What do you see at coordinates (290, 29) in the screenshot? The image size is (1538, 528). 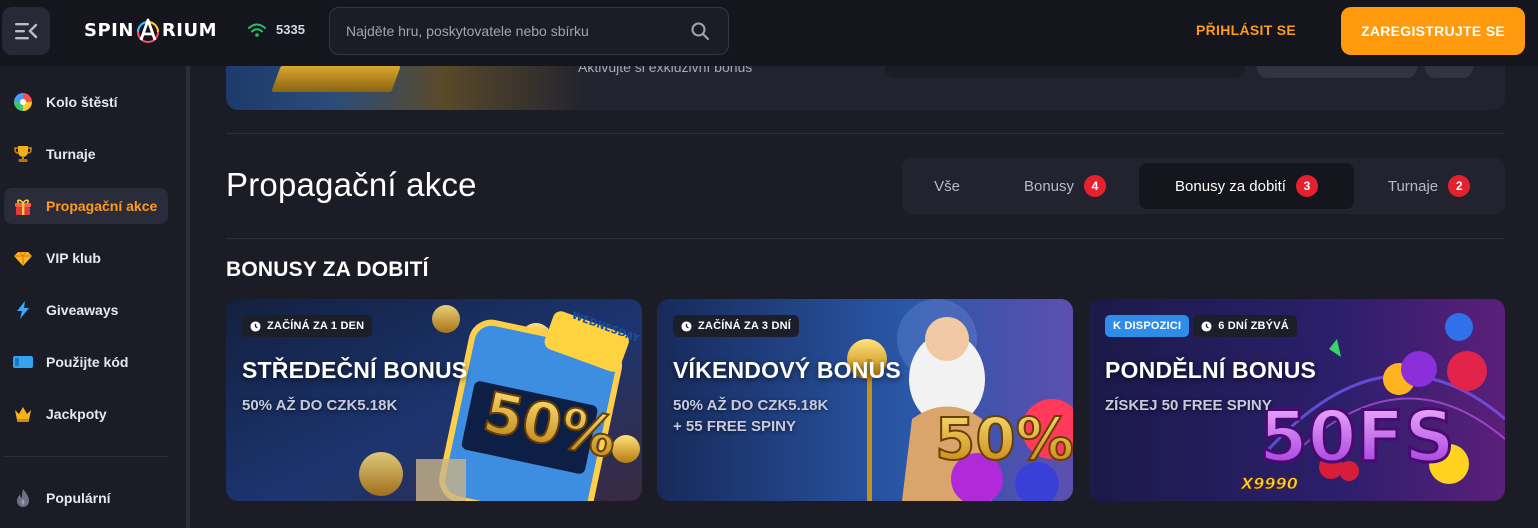 I see `online-count: 5335` at bounding box center [290, 29].